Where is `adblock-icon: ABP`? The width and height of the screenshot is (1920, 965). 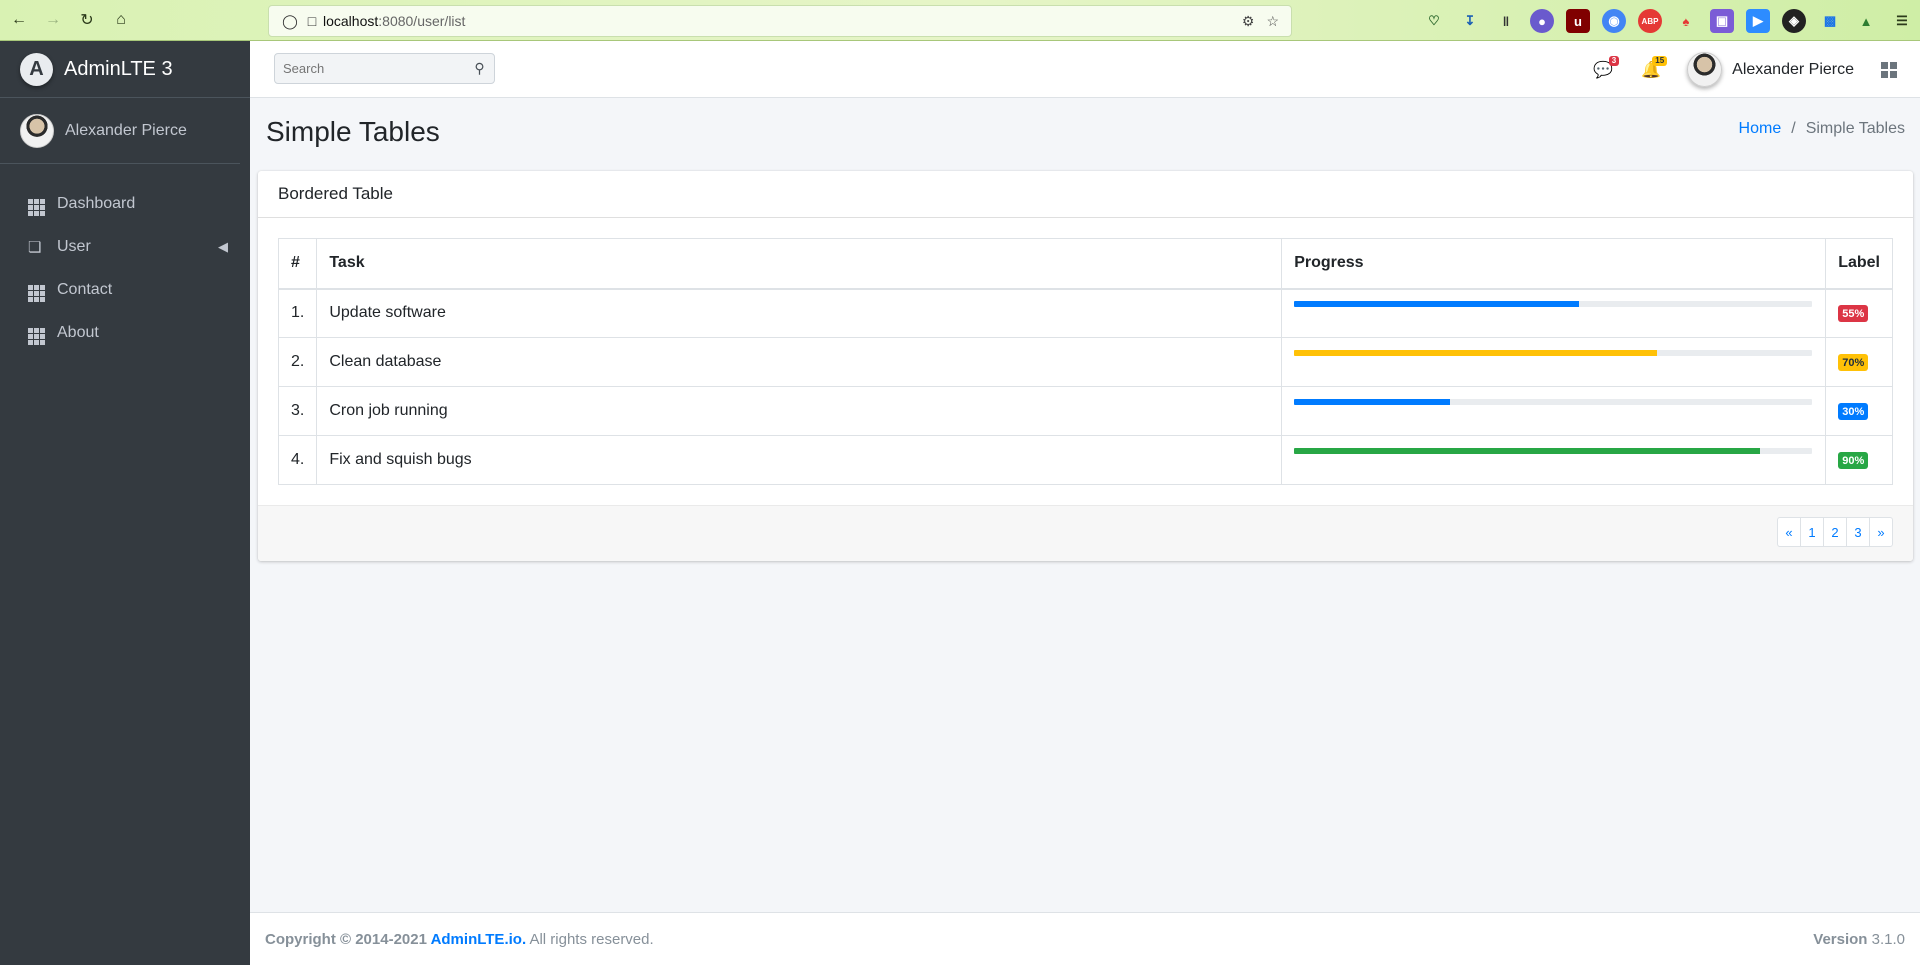
adblock-icon: ABP is located at coordinates (1650, 21).